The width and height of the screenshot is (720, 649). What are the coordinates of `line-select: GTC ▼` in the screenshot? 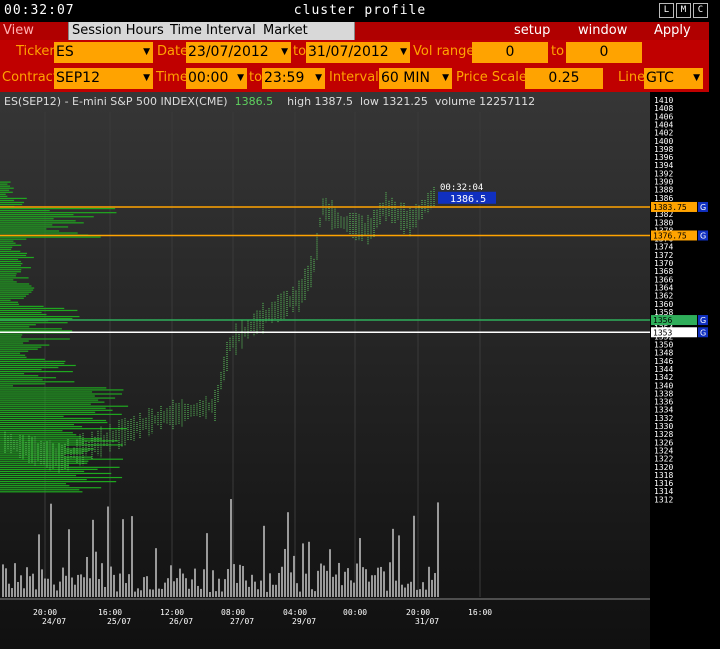 It's located at (673, 78).